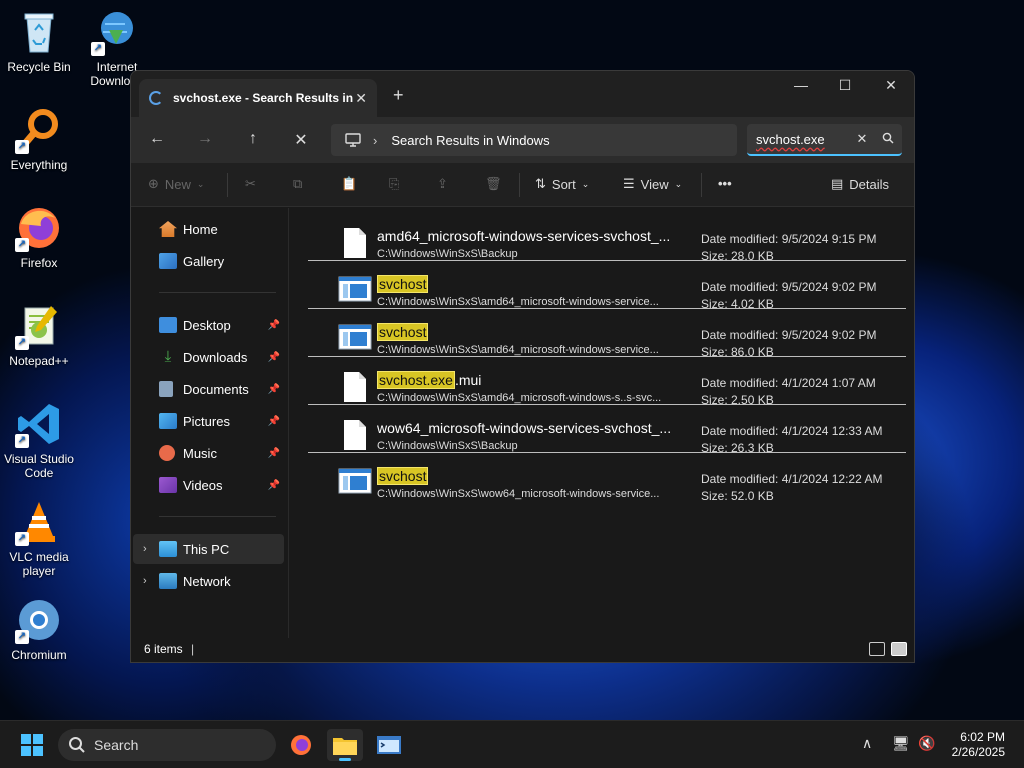 This screenshot has width=1024, height=768. I want to click on explorer-tab: svchost.exe - Search Results in ✕, so click(258, 98).